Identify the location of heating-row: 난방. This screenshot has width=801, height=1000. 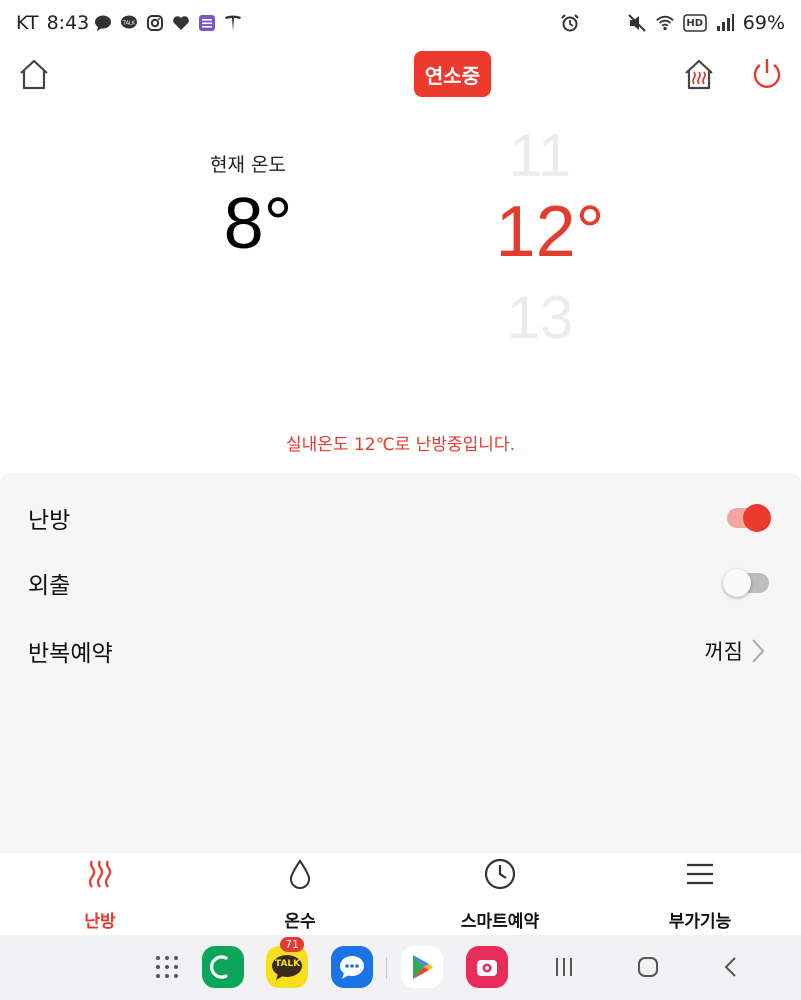
(400, 518).